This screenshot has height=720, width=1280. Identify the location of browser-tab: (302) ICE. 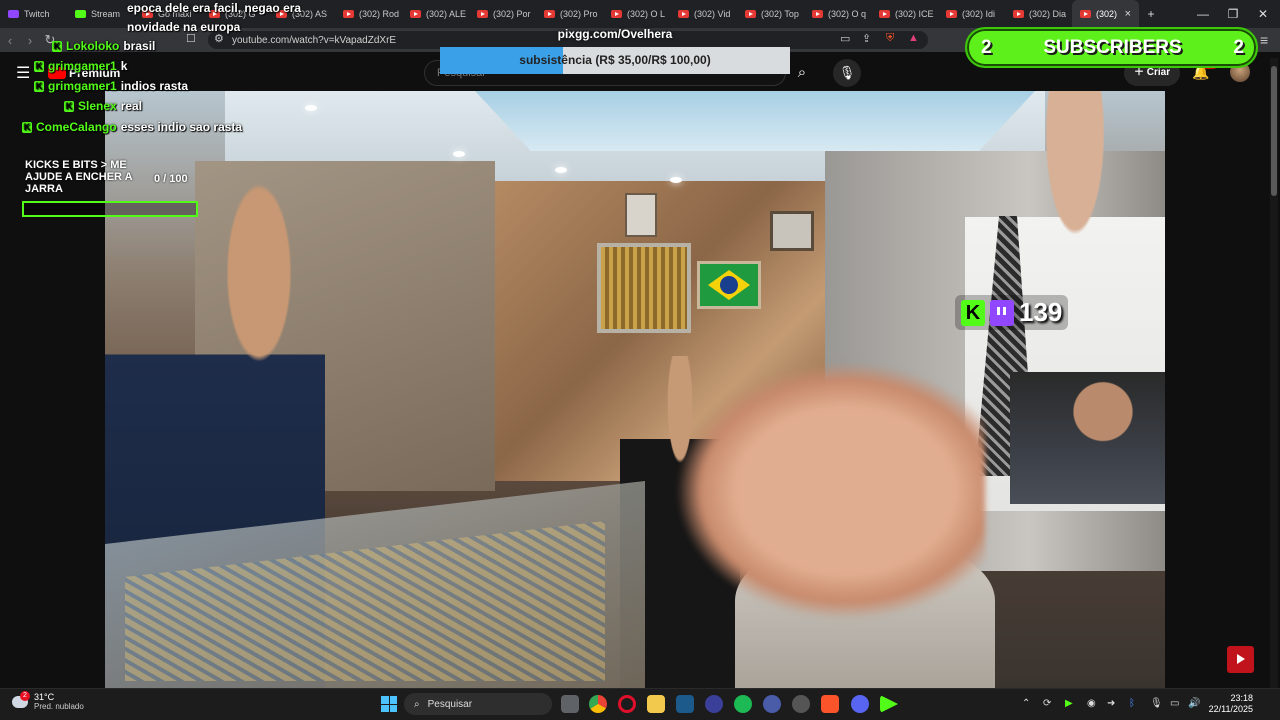
(904, 14).